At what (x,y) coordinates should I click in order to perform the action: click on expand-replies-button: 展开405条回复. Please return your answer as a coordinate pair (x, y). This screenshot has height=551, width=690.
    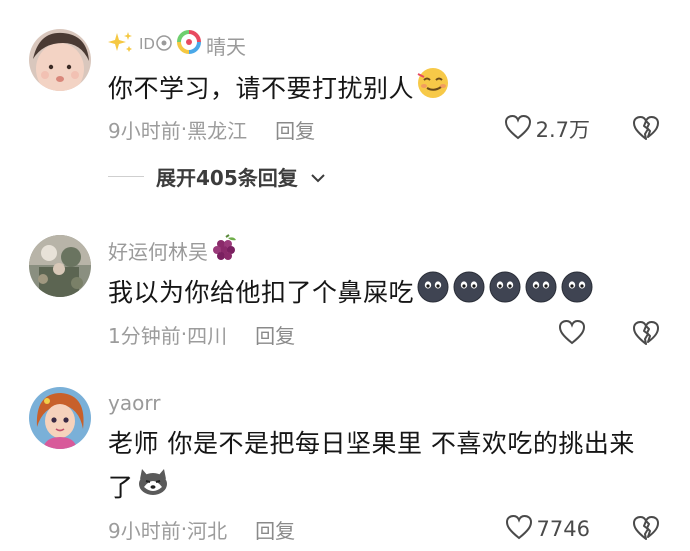
    Looking at the image, I should click on (217, 176).